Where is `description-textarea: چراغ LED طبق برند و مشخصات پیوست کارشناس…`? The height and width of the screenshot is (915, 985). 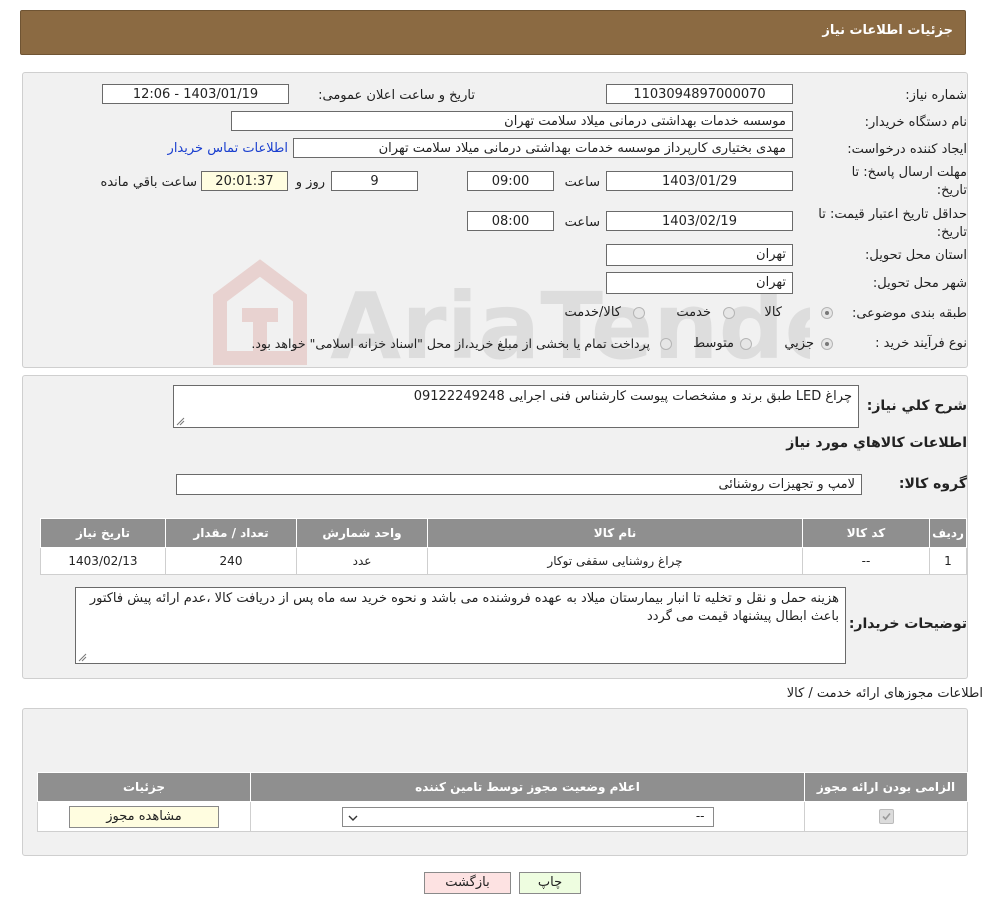 description-textarea: چراغ LED طبق برند و مشخصات پیوست کارشناس… is located at coordinates (516, 406).